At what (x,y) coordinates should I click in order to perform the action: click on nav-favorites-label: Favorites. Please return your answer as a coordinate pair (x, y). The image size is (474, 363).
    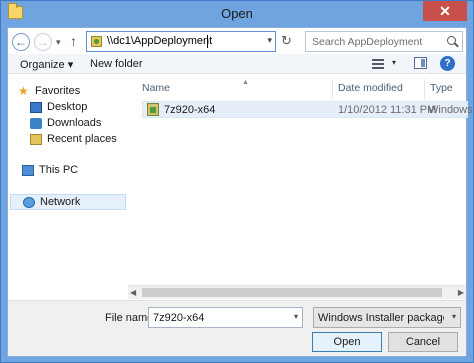
    Looking at the image, I should click on (58, 91).